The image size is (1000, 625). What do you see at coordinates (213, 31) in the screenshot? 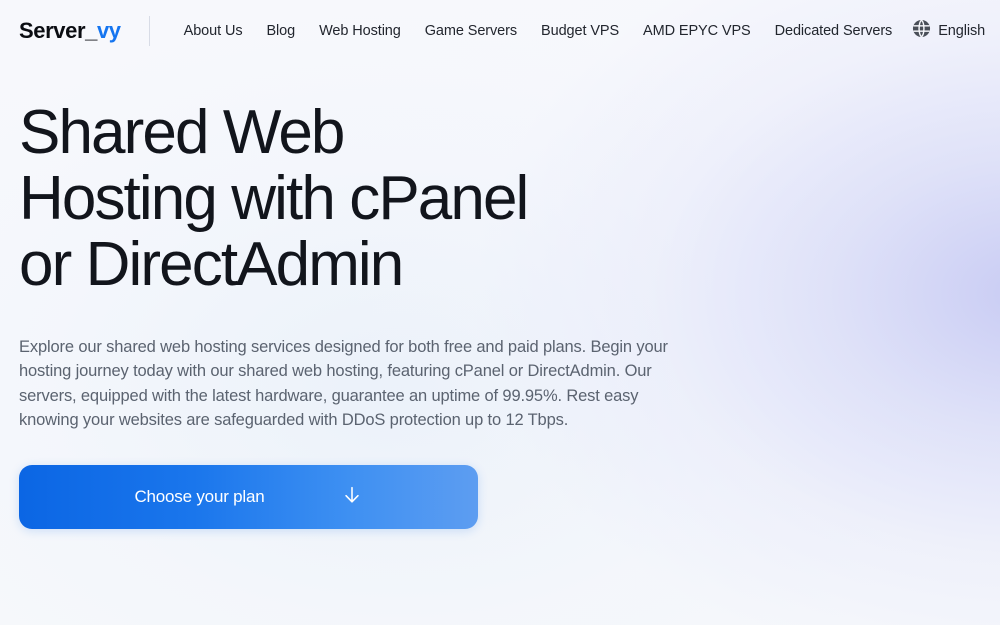
I see `nav-item-about-us: About Us` at bounding box center [213, 31].